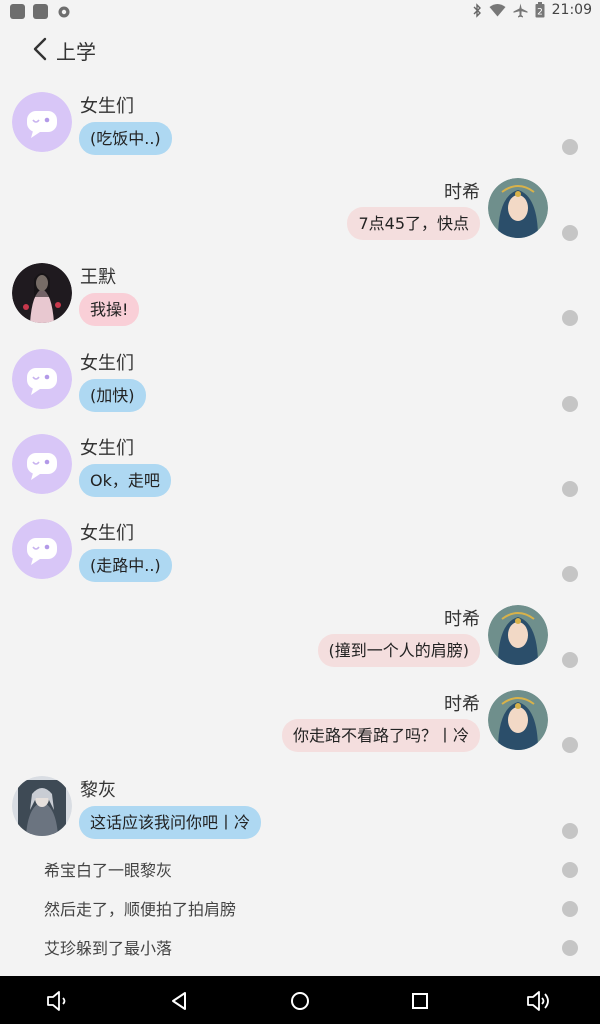 The height and width of the screenshot is (1024, 600). I want to click on message-bubble: (加快), so click(112, 395).